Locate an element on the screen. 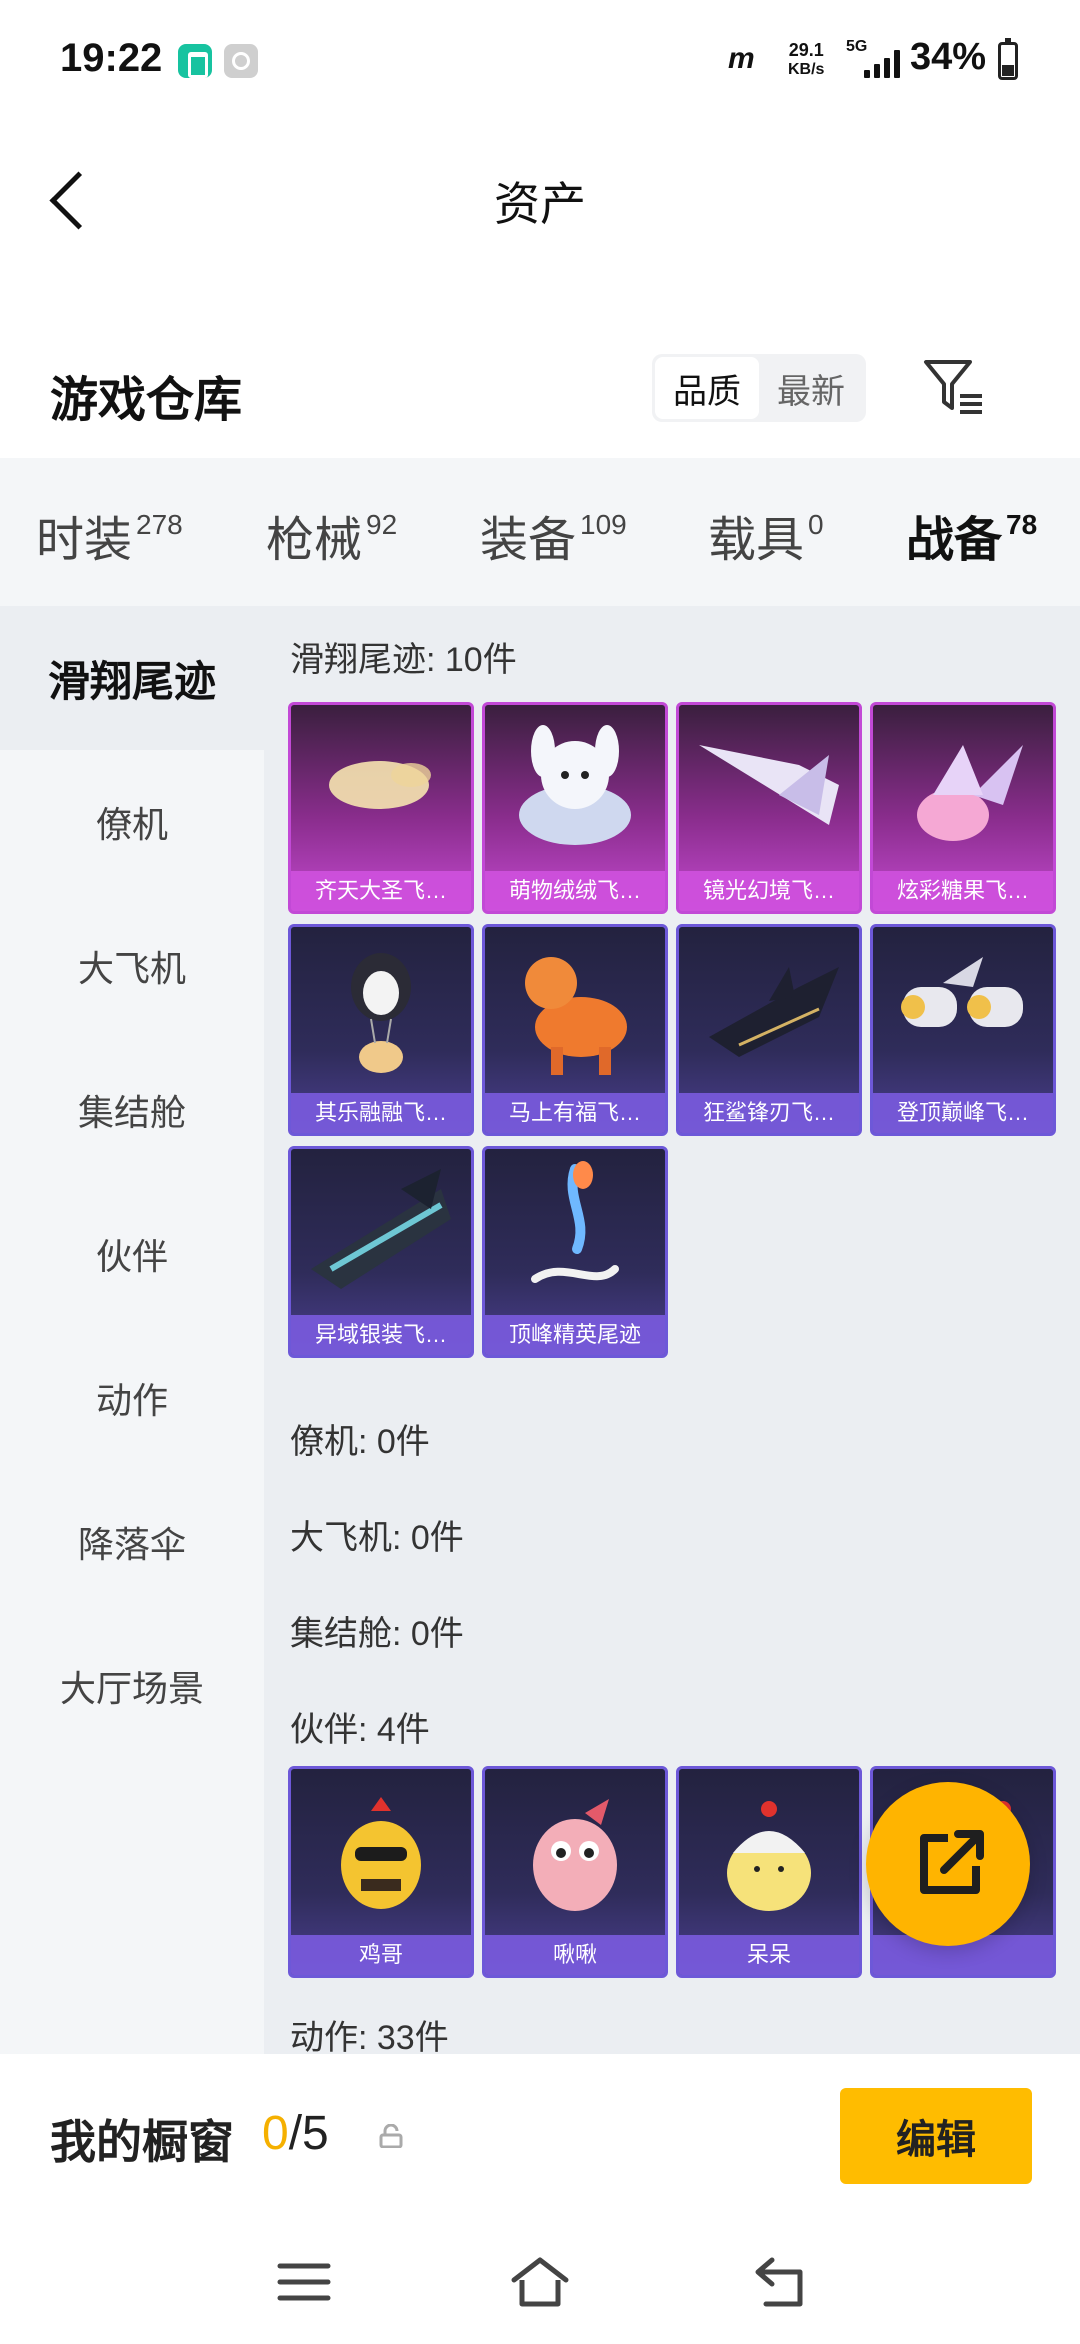 This screenshot has height=2344, width=1080. warehouse-title: 游戏仓库 is located at coordinates (146, 400).